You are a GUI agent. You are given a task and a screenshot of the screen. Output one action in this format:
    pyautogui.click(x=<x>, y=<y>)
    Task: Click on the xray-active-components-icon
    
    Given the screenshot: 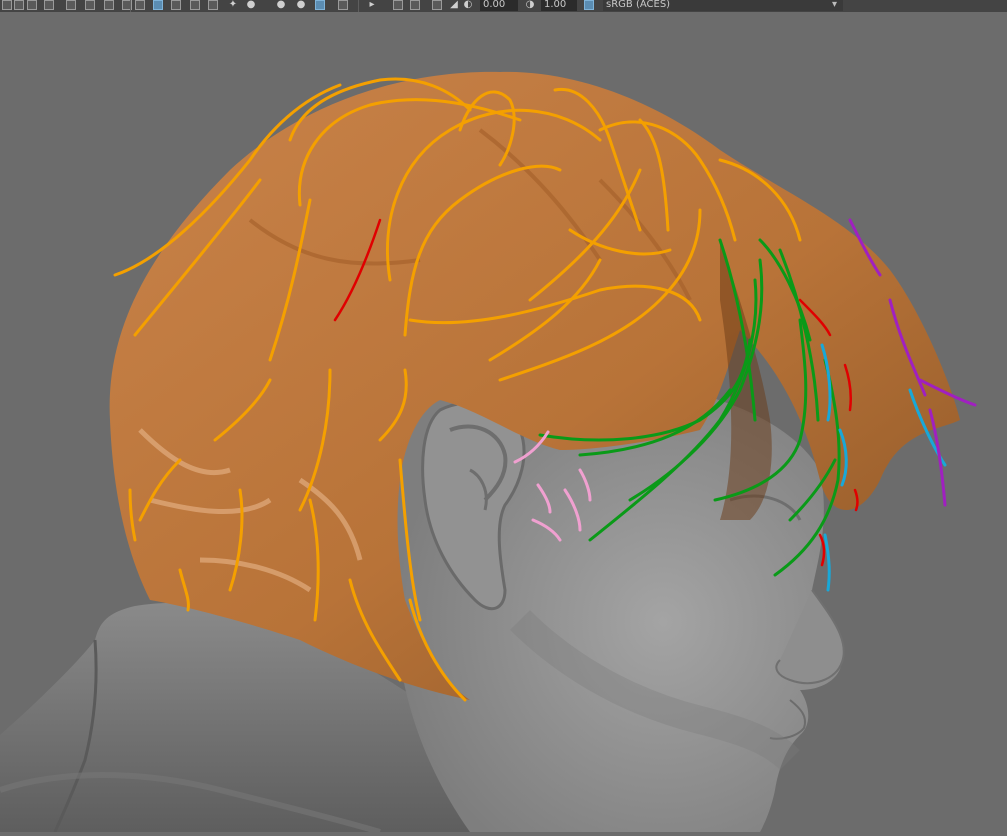 What is the action you would take?
    pyautogui.click(x=415, y=5)
    